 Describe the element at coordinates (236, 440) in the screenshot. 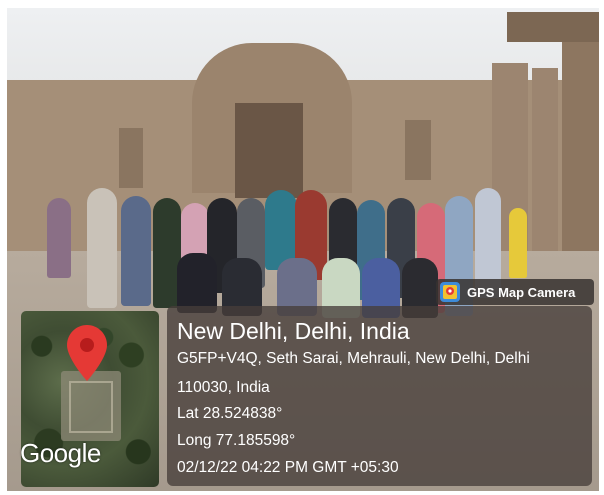

I see `longitude: Long 77.185598°` at that location.